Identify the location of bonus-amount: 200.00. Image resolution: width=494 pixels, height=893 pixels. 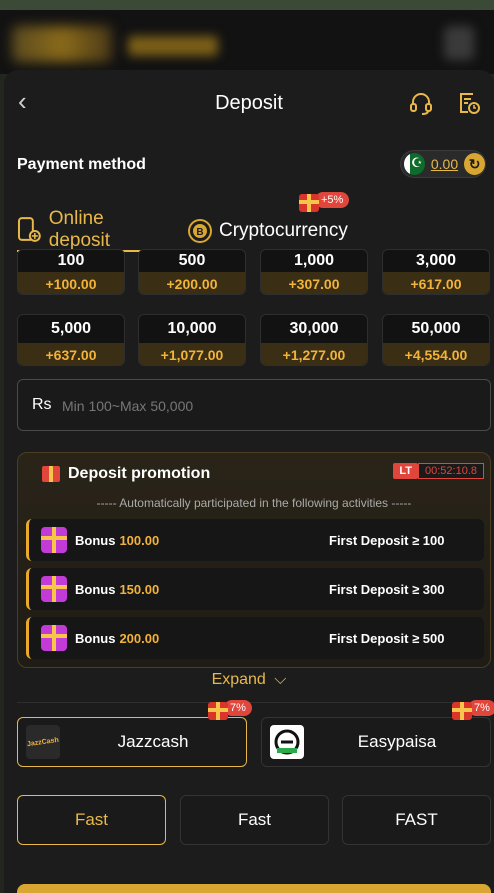
(139, 638).